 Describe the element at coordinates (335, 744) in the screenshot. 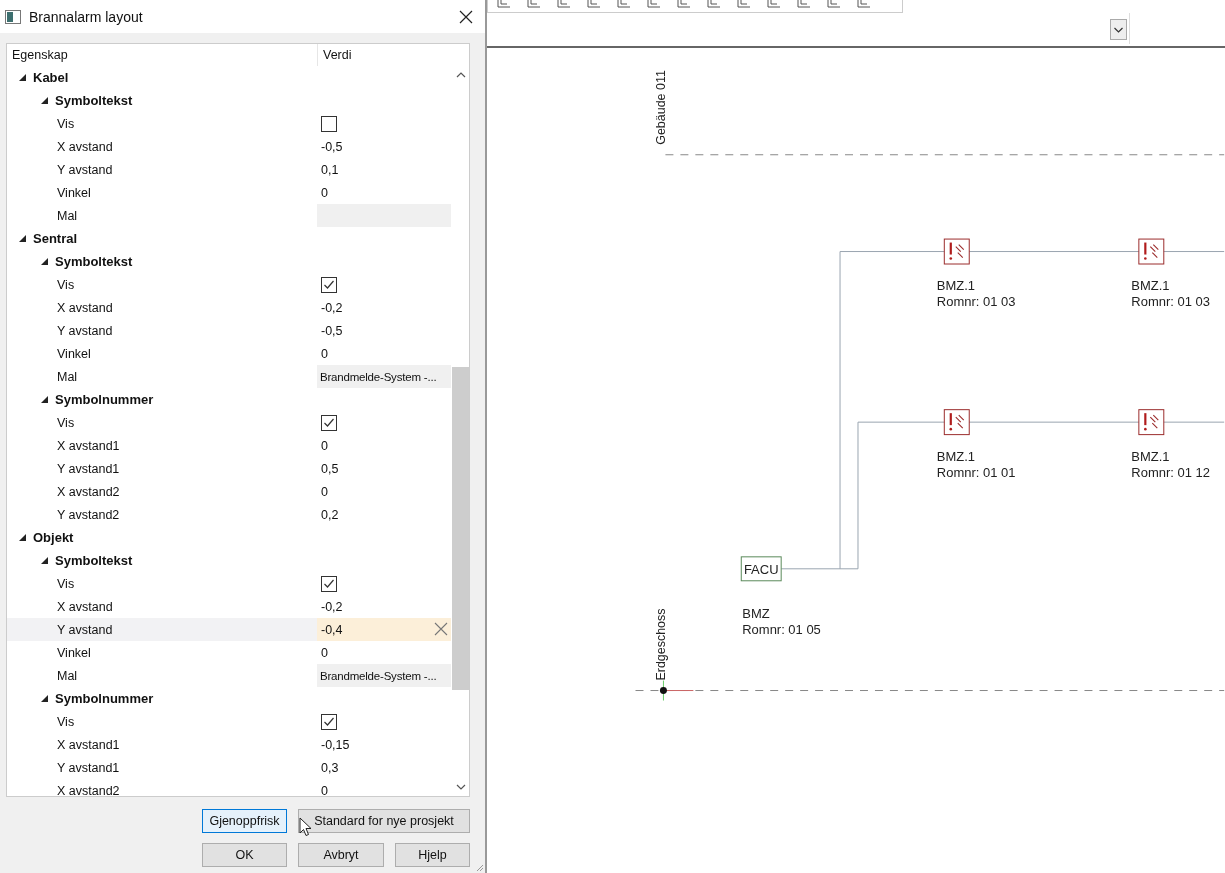

I see `property-value: -0,15` at that location.